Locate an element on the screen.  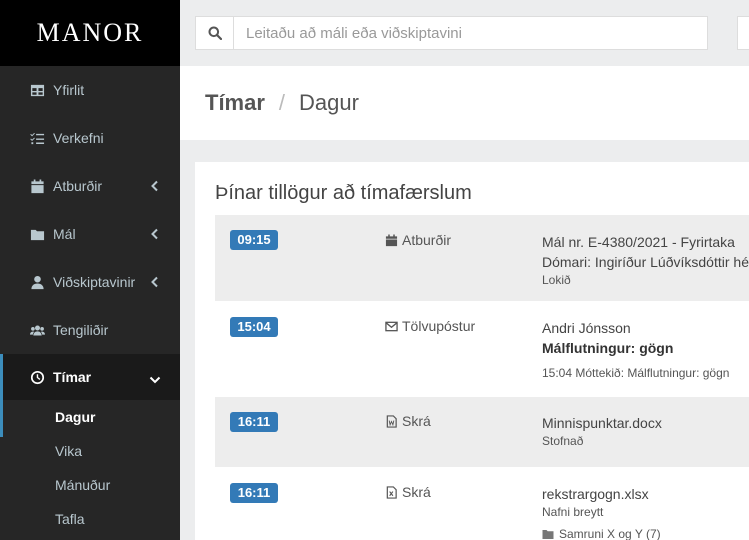
row-subtitle: Málflutningur: gögn is located at coordinates (608, 348).